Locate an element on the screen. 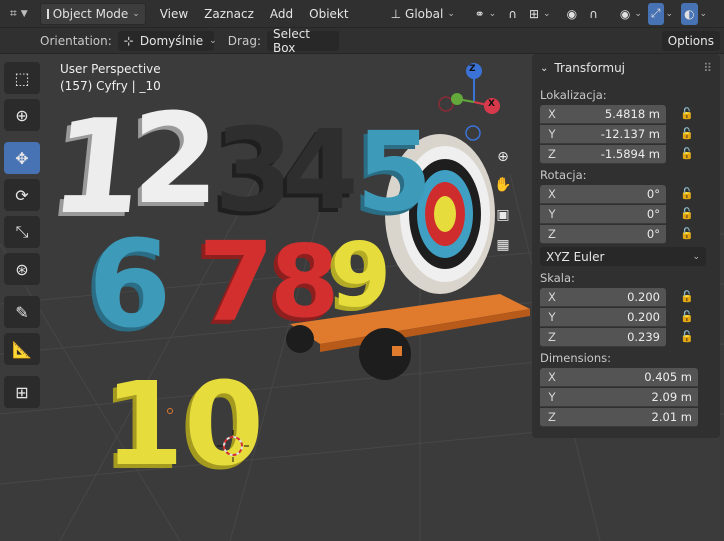 This screenshot has width=724, height=541. orientation-label: Global is located at coordinates (424, 13).